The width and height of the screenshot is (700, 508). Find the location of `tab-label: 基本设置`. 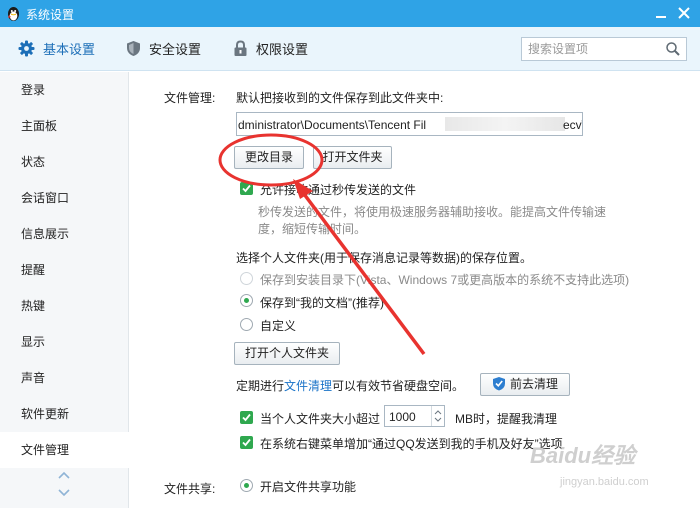

tab-label: 基本设置 is located at coordinates (69, 49).